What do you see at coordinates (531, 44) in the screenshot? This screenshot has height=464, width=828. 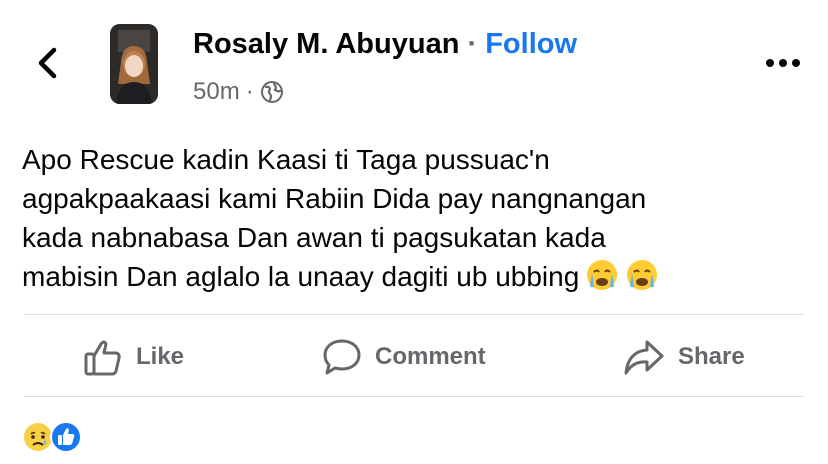 I see `follow-button: Follow` at bounding box center [531, 44].